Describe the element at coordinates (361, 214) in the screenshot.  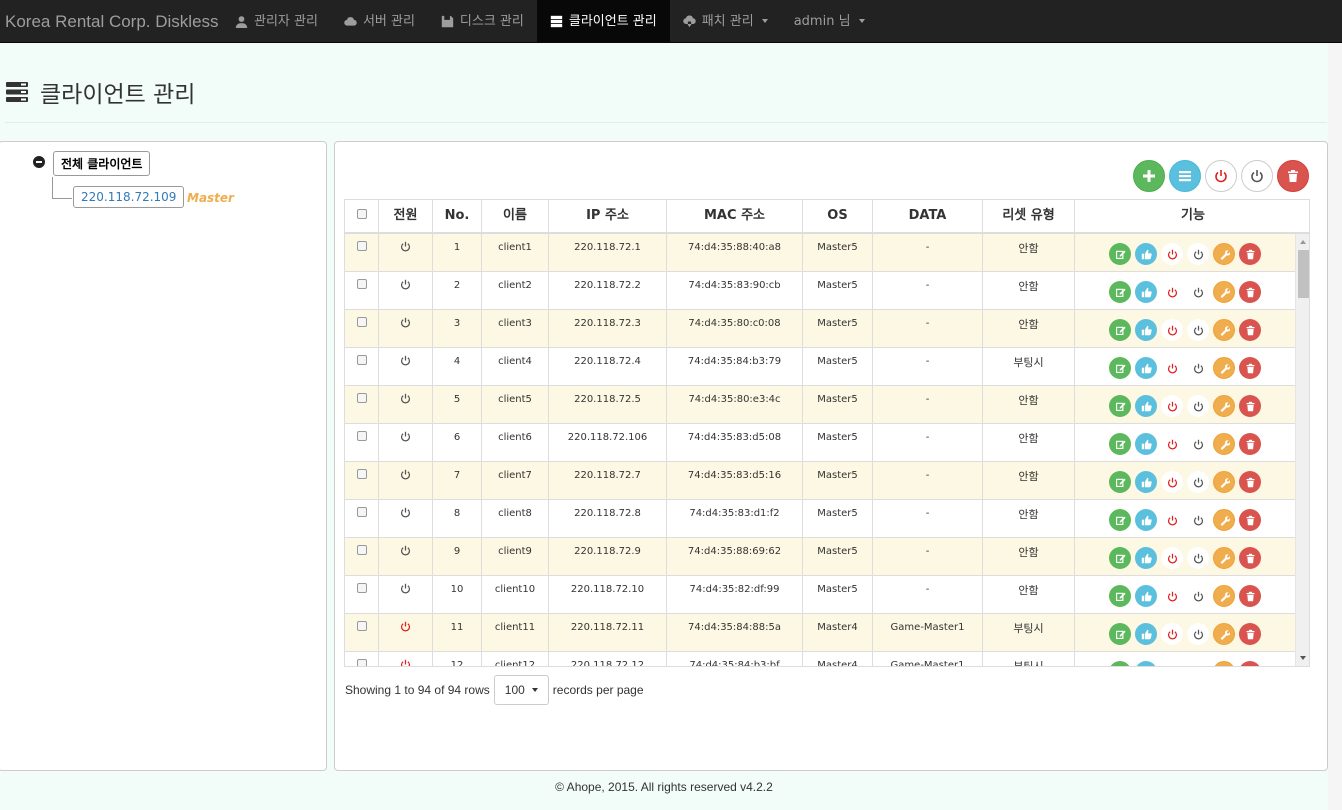
I see `select-all-checkbox` at that location.